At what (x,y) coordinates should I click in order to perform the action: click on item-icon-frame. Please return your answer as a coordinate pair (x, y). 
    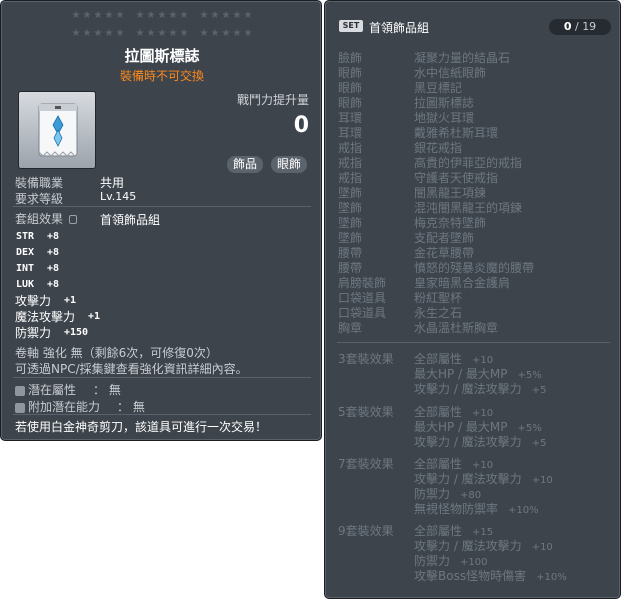
    Looking at the image, I should click on (57, 130).